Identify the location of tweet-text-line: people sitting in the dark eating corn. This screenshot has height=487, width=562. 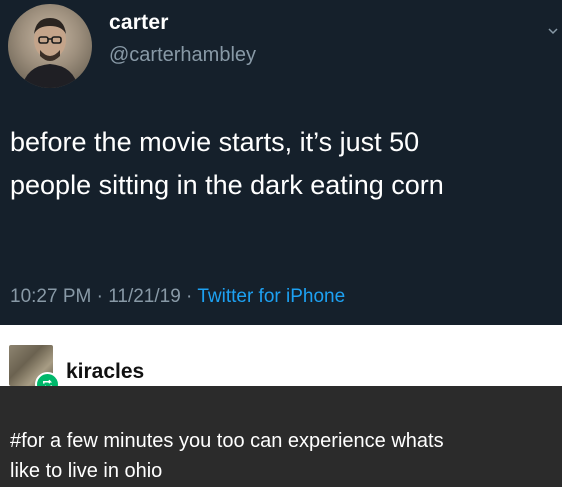
(227, 185).